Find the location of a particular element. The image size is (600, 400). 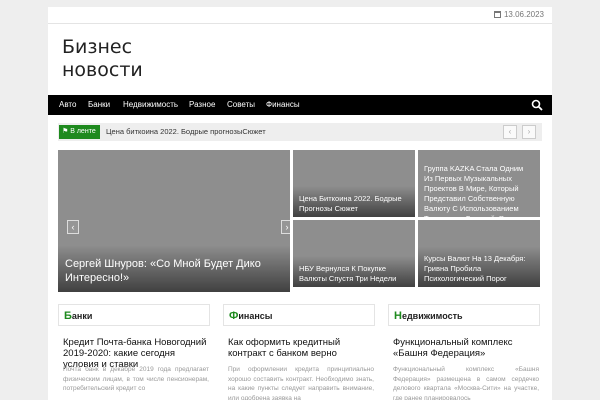

calendar-icon is located at coordinates (497, 14).